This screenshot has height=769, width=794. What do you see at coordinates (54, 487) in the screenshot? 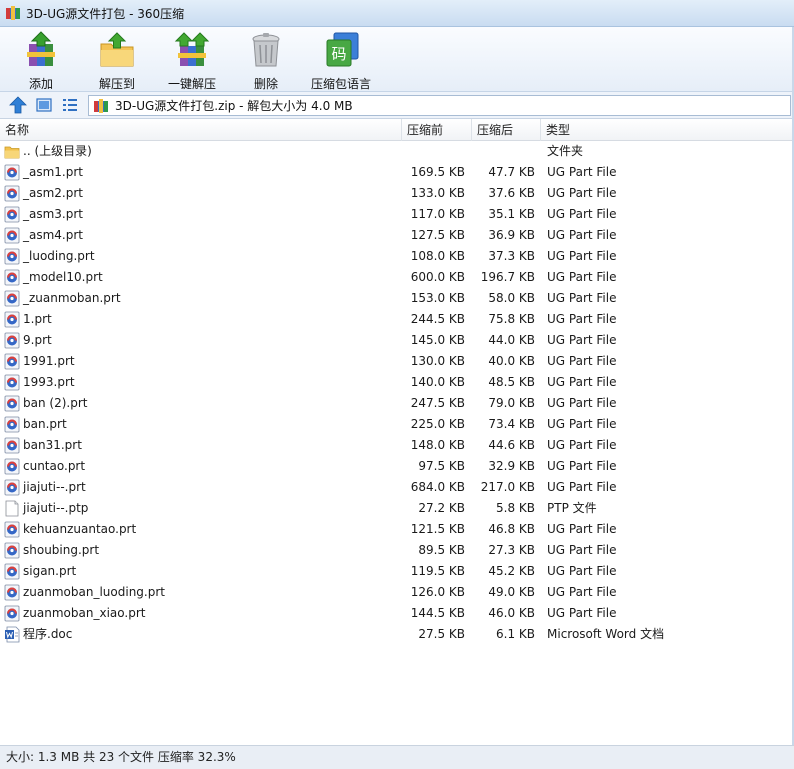
I see `file-name: jiajuti--.prt` at bounding box center [54, 487].